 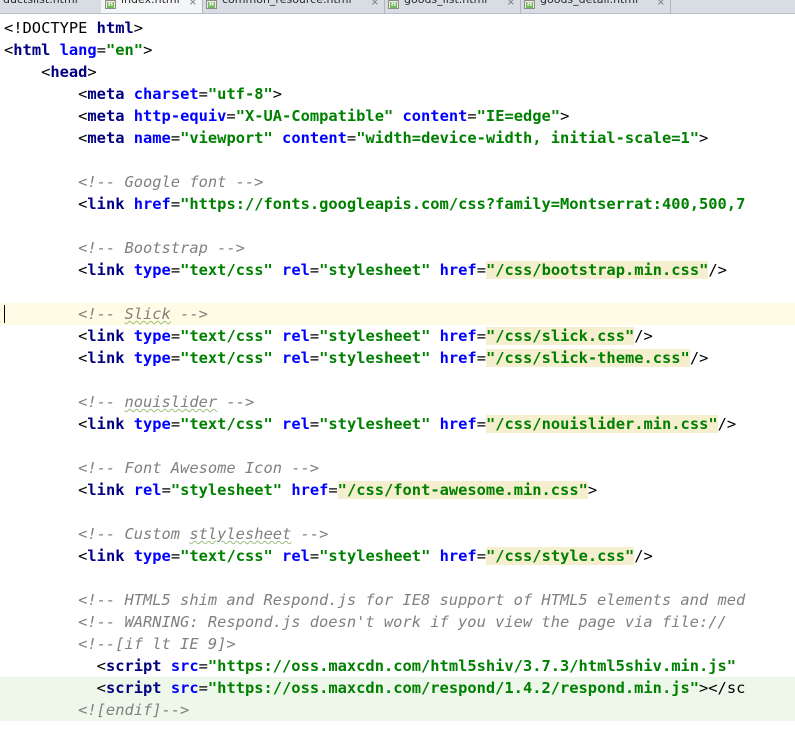 I want to click on code-token-attr: charset, so click(x=166, y=94).